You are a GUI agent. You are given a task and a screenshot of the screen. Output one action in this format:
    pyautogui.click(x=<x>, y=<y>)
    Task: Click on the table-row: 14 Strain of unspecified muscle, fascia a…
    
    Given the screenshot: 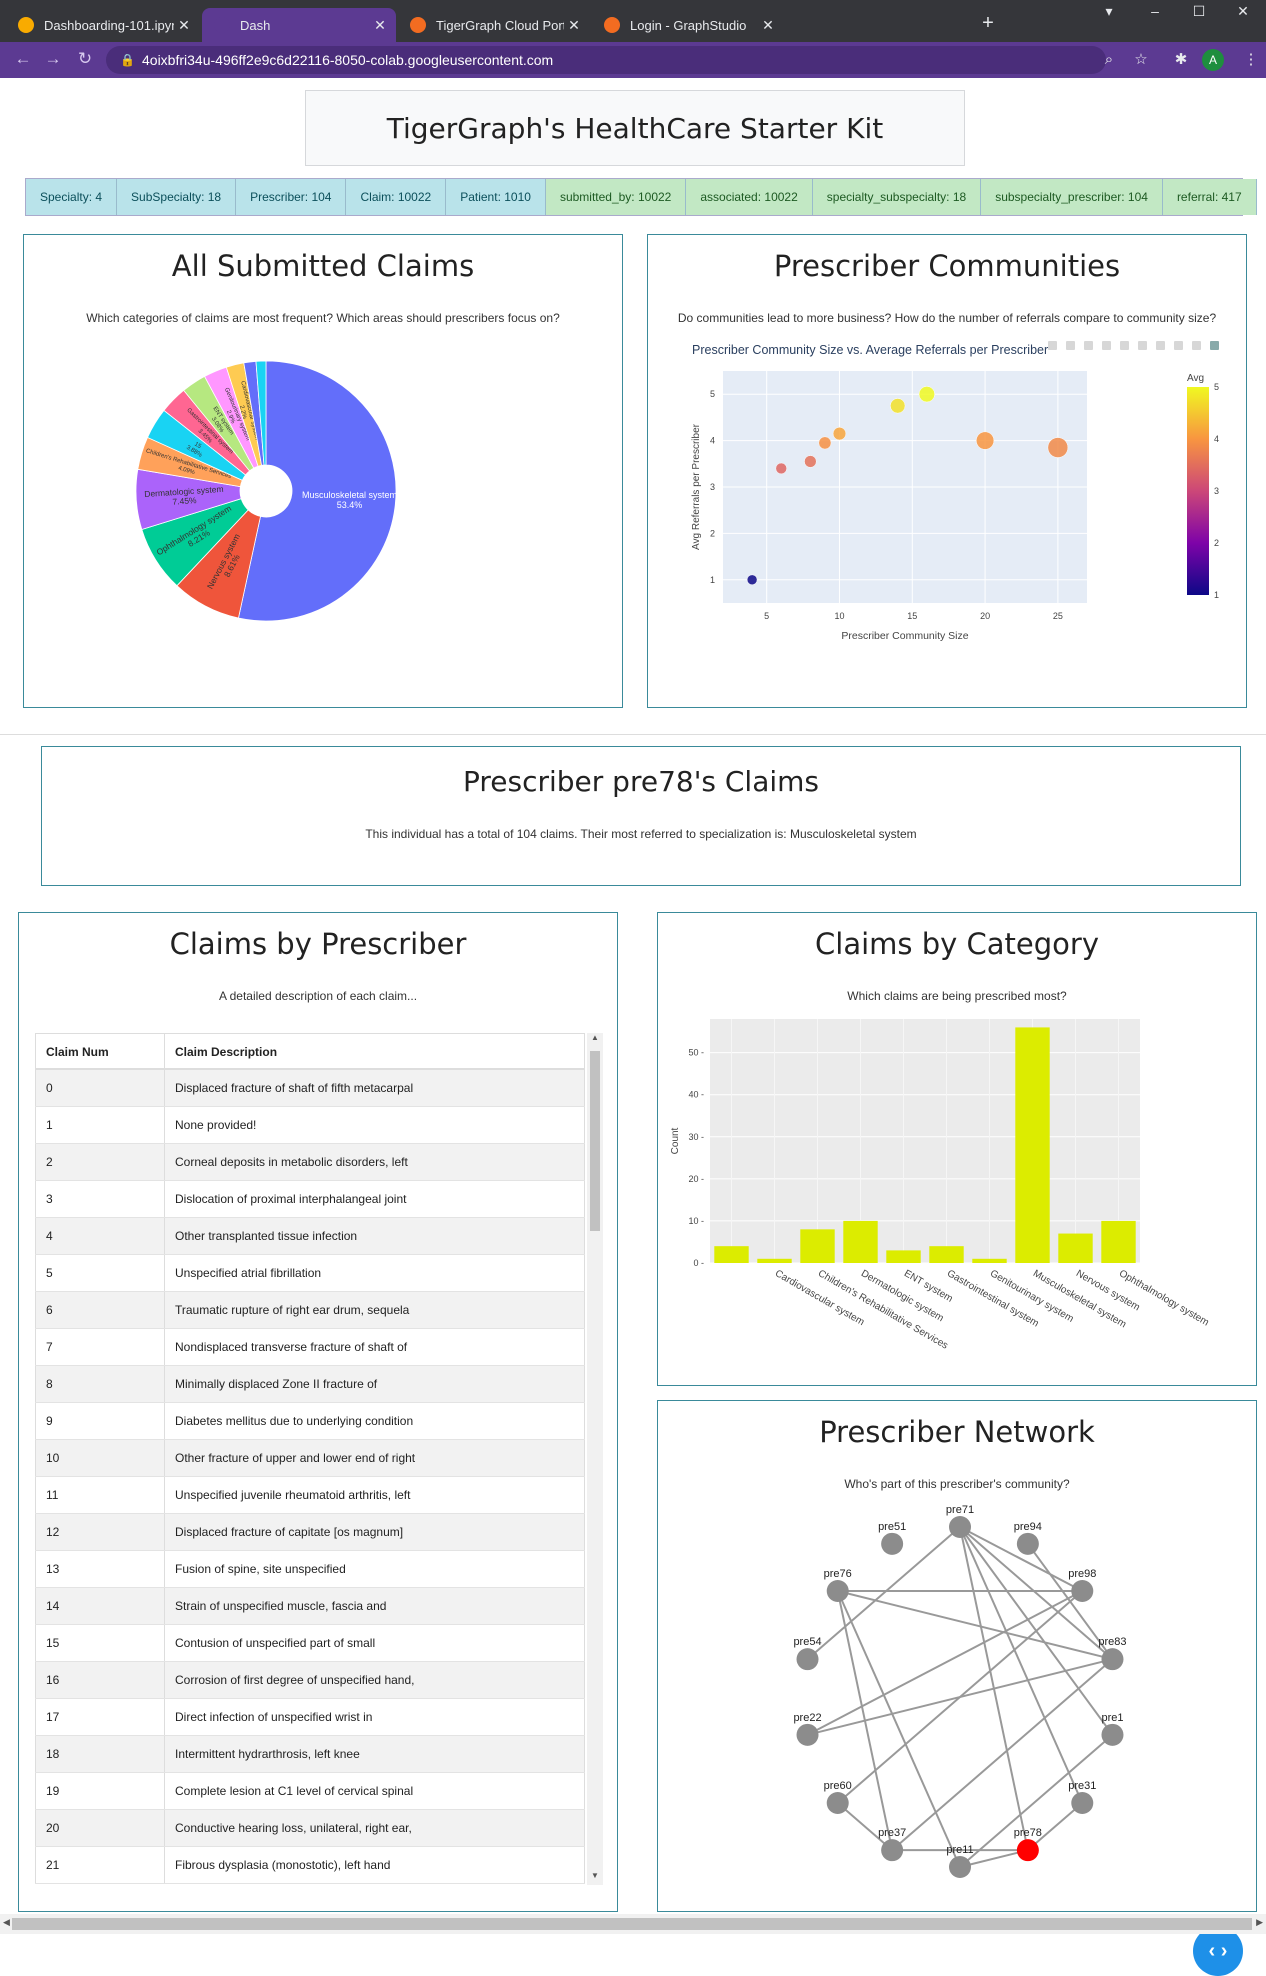 What is the action you would take?
    pyautogui.click(x=310, y=1606)
    